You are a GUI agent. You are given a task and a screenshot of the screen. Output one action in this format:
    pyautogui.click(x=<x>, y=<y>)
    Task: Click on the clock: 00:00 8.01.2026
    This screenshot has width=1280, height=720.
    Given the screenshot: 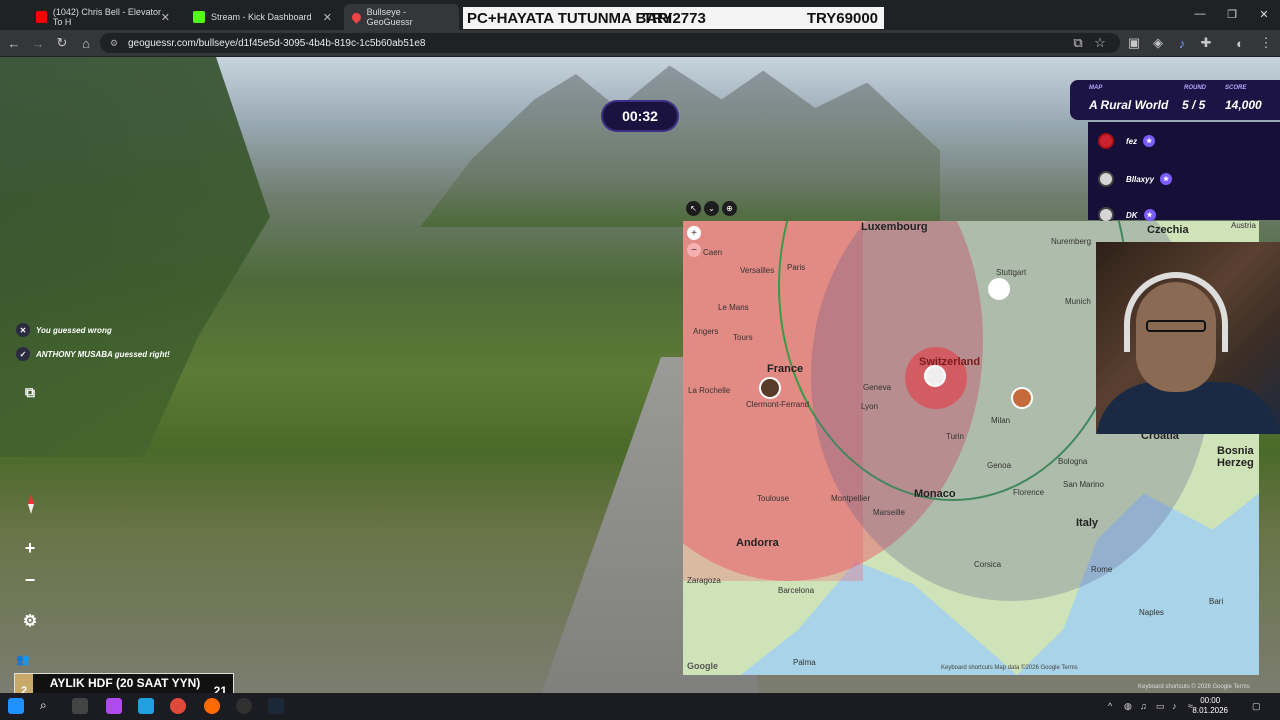 What is the action you would take?
    pyautogui.click(x=1210, y=706)
    